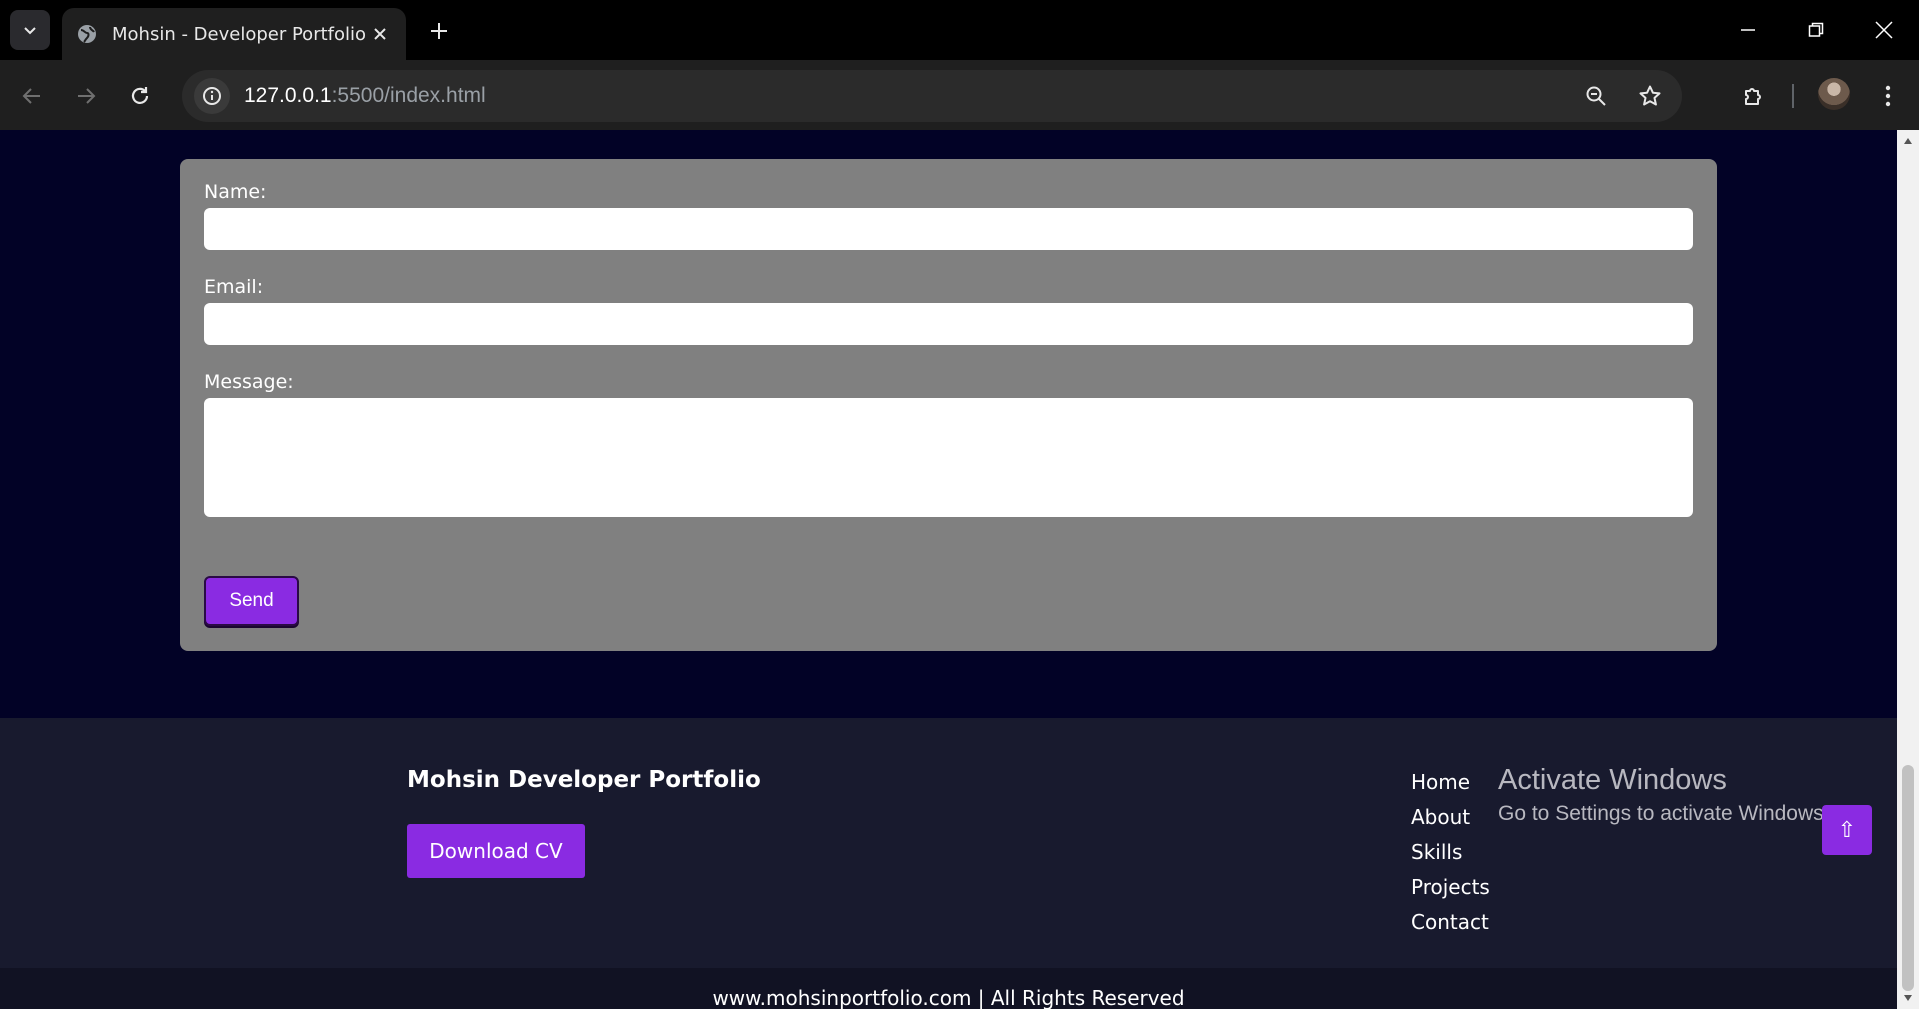 The height and width of the screenshot is (1009, 1919). Describe the element at coordinates (948, 324) in the screenshot. I see `email-input` at that location.